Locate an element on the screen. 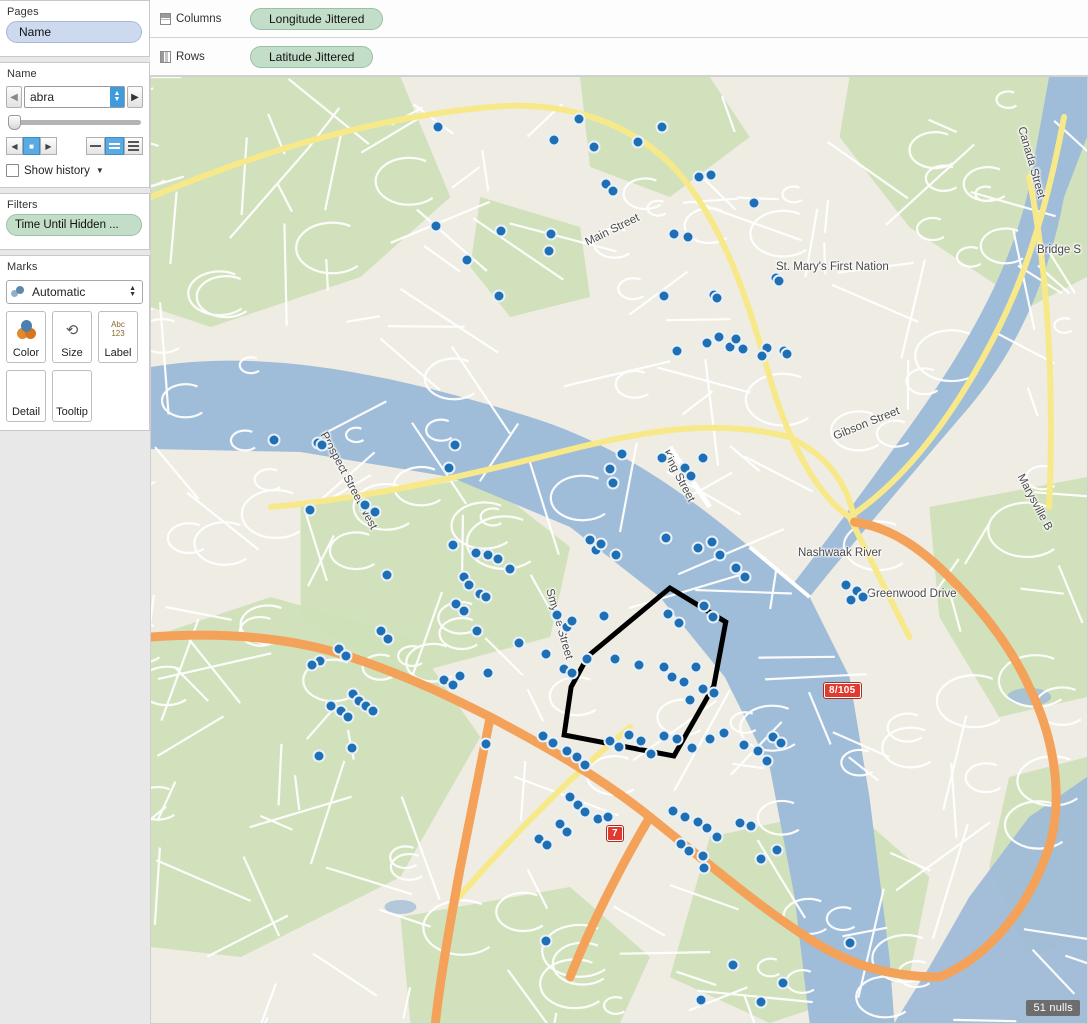 Image resolution: width=1088 pixels, height=1024 pixels. page-spinner-icon: ▲ ▼ is located at coordinates (117, 97).